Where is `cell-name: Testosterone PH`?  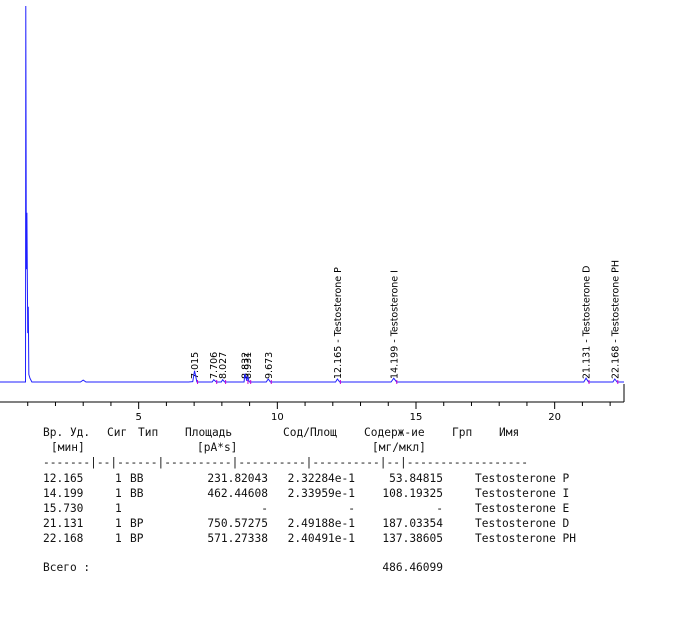
cell-name: Testosterone PH is located at coordinates (526, 538).